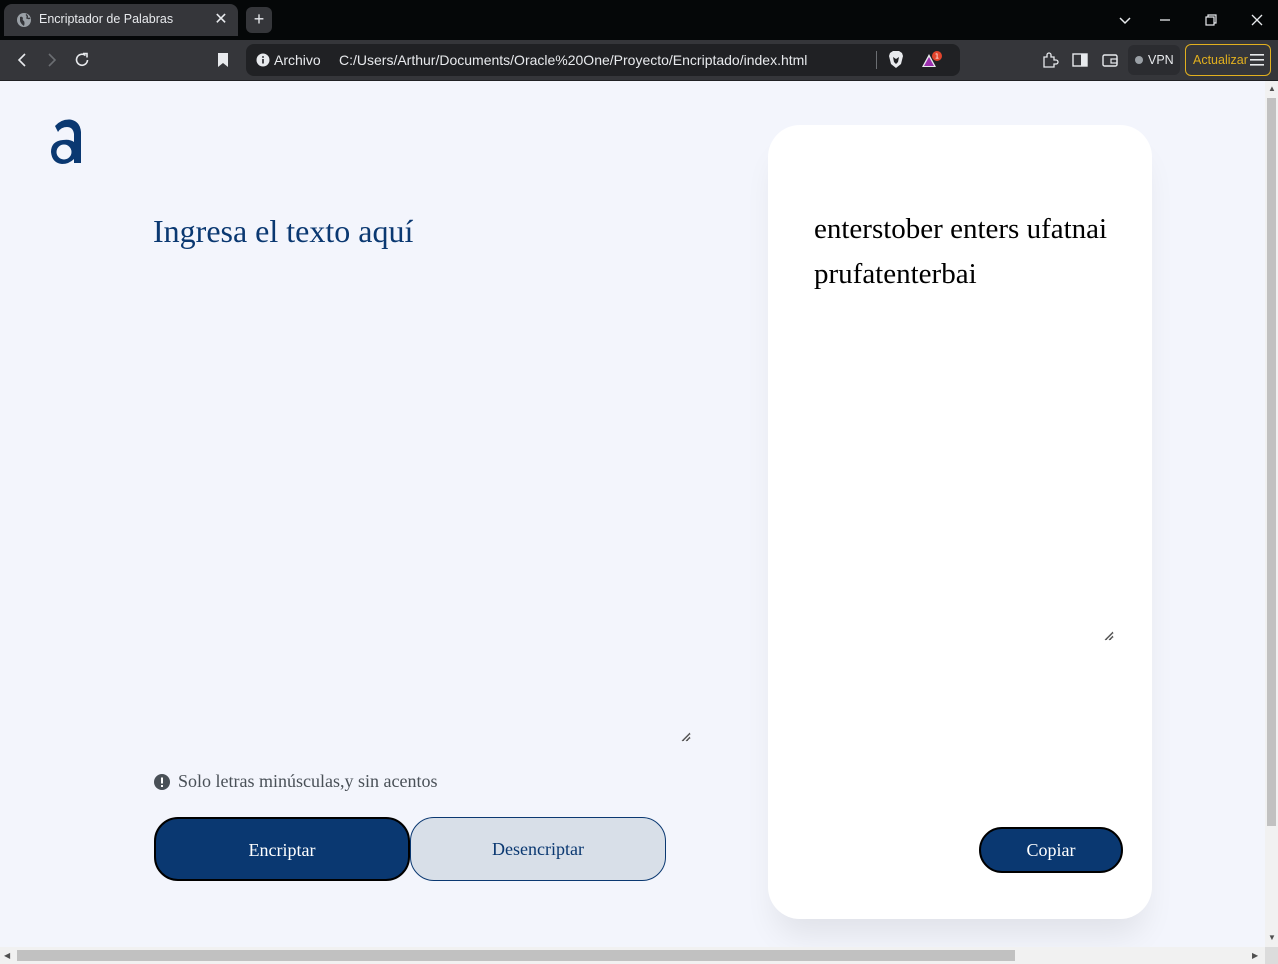  What do you see at coordinates (932, 61) in the screenshot?
I see `brave-rewards-icon: 1` at bounding box center [932, 61].